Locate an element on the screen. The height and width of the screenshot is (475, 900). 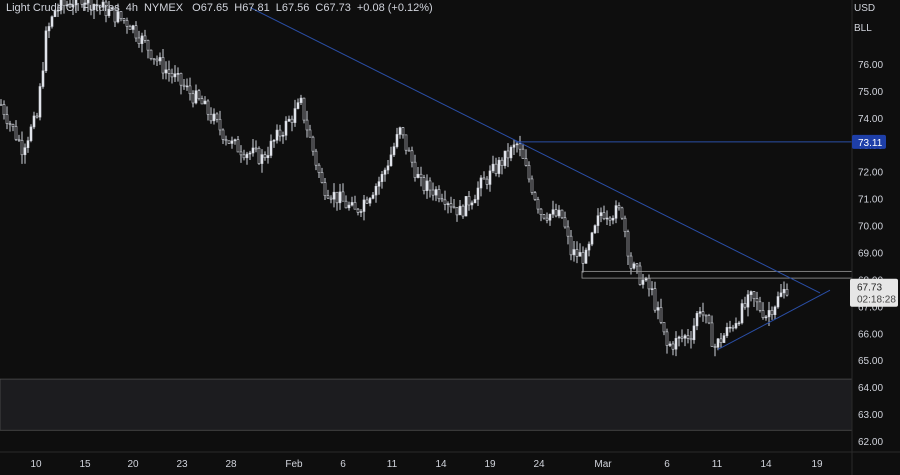
time-tick-label: 19 is located at coordinates (817, 464).